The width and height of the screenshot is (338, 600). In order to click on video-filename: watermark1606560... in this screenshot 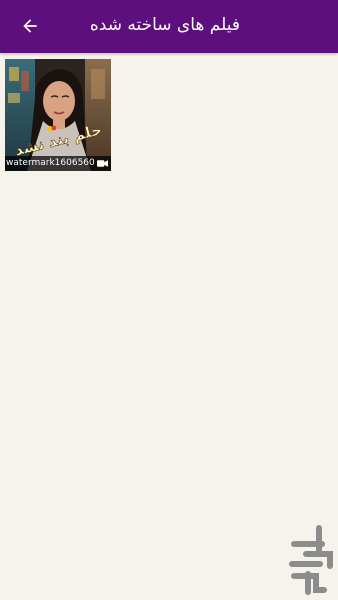, I will do `click(50, 163)`.